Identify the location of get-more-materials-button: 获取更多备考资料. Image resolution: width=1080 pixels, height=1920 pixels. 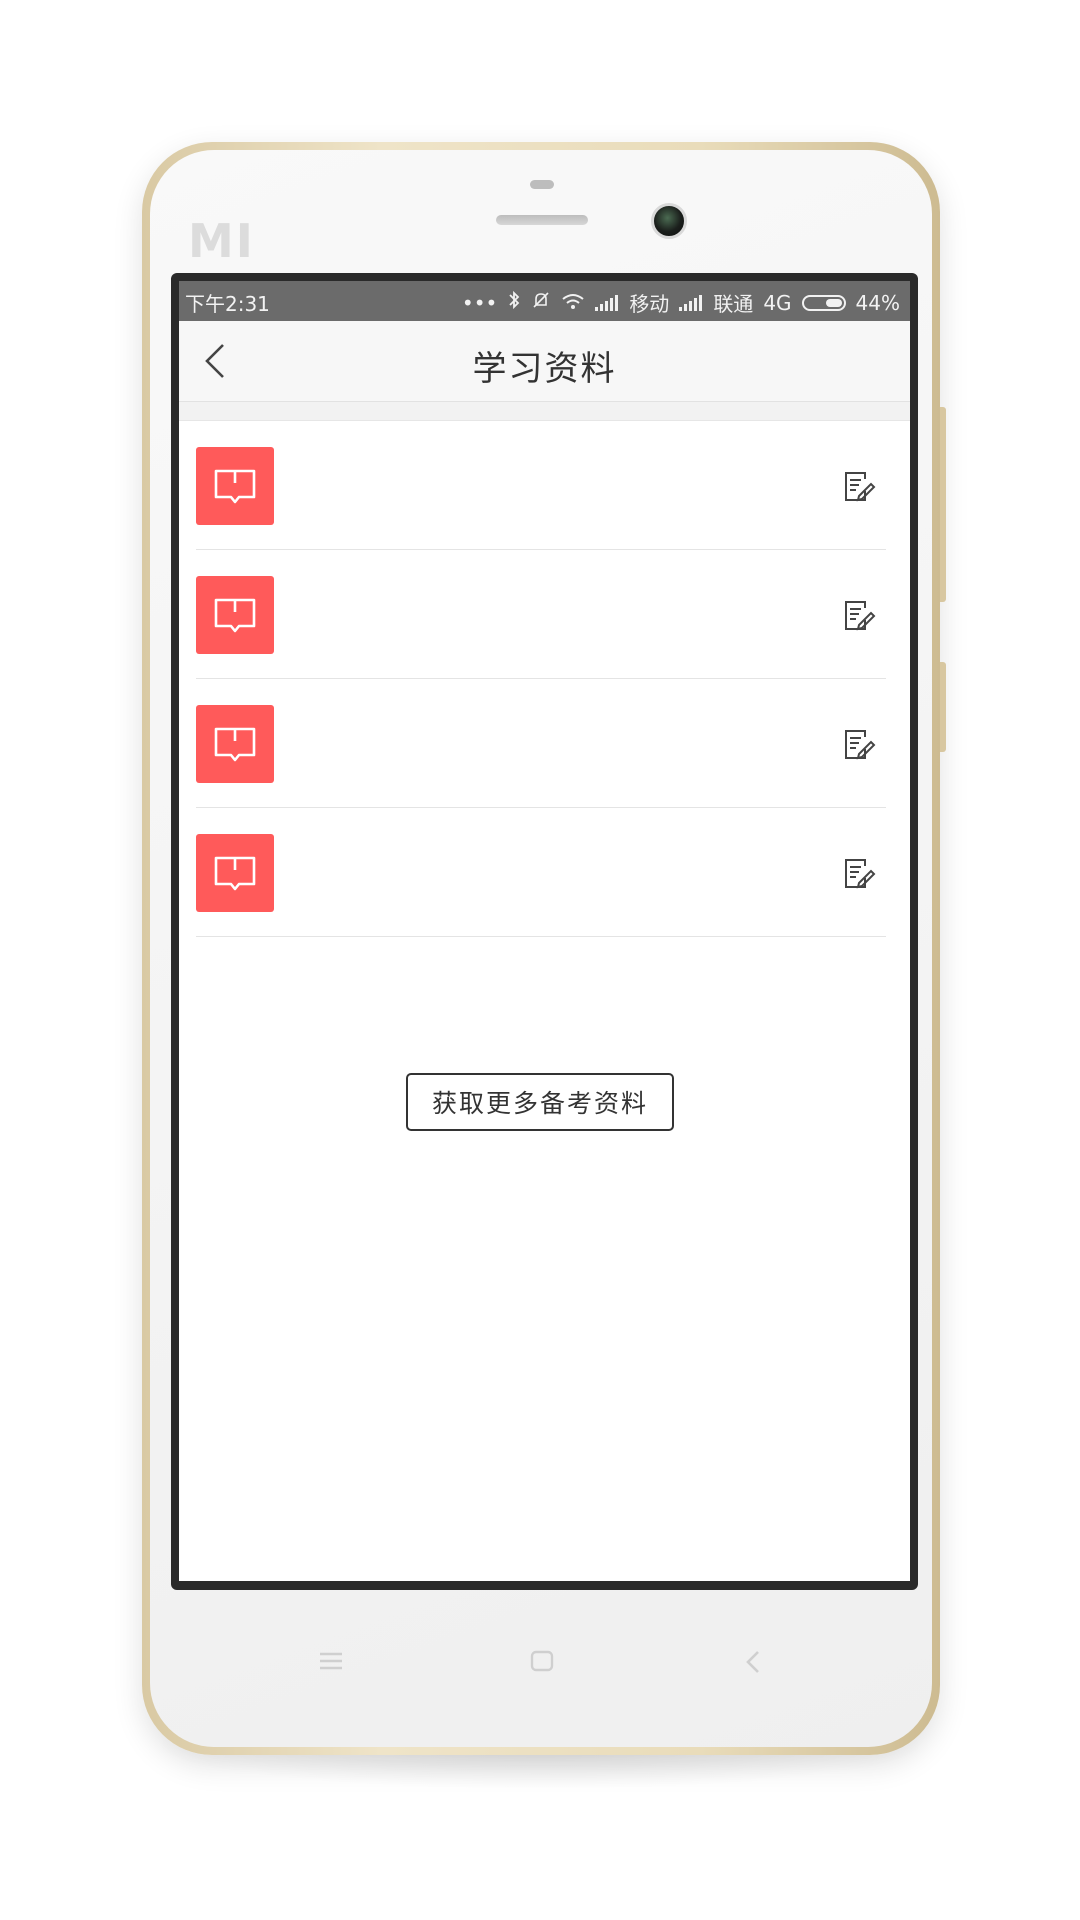
(540, 1102).